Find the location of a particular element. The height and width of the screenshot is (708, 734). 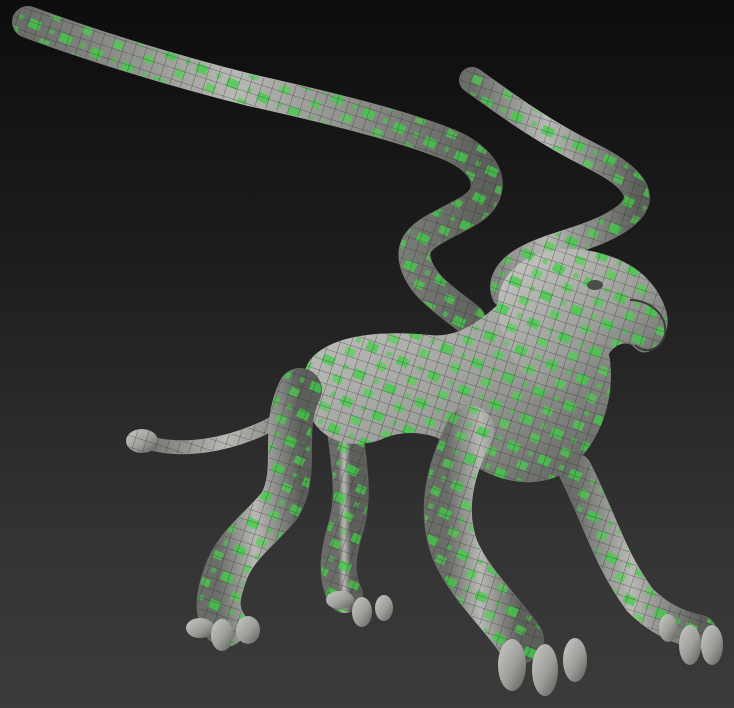

rear-far-leg is located at coordinates (356, 519).